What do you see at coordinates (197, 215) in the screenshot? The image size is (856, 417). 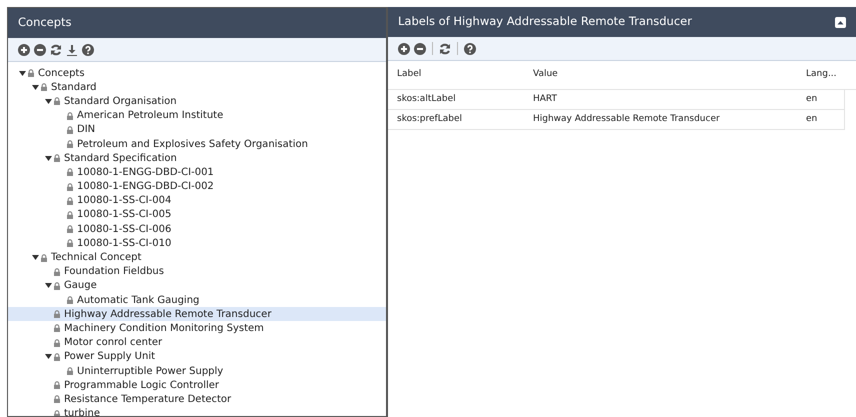 I see `tree-item: 10080-1-SS-CI-005` at bounding box center [197, 215].